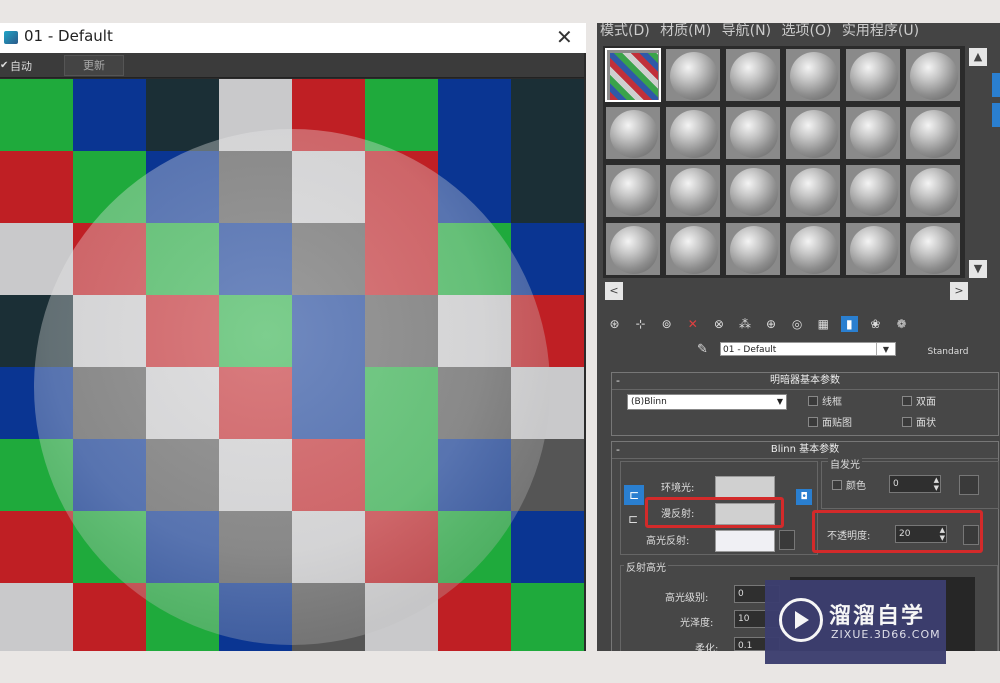  What do you see at coordinates (4, 65) in the screenshot?
I see `auto-check-icon: ✔` at bounding box center [4, 65].